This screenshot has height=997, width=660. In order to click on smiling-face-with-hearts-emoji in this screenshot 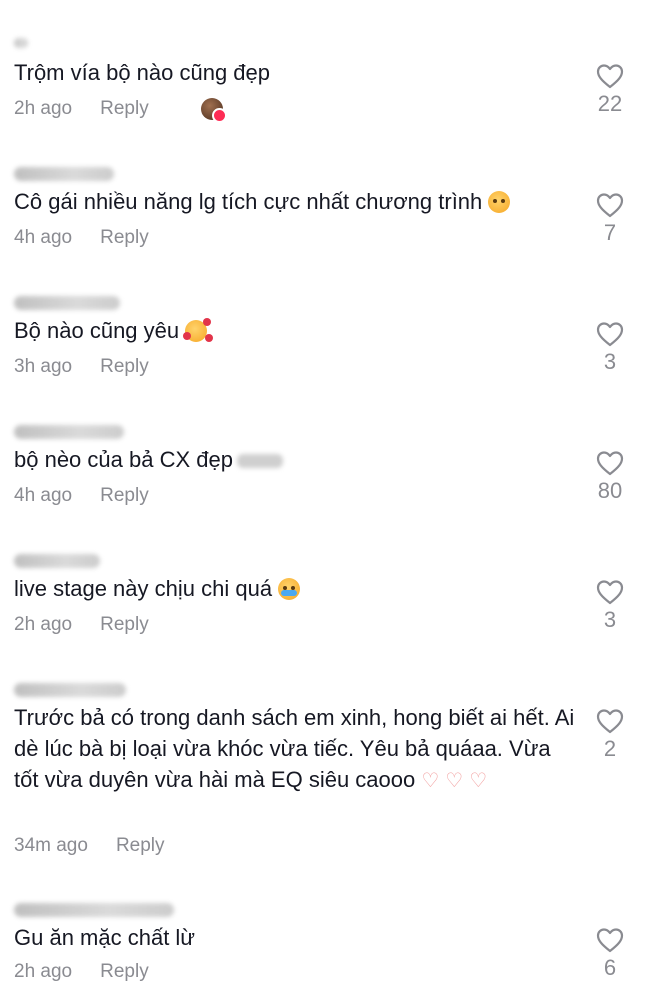, I will do `click(198, 330)`.